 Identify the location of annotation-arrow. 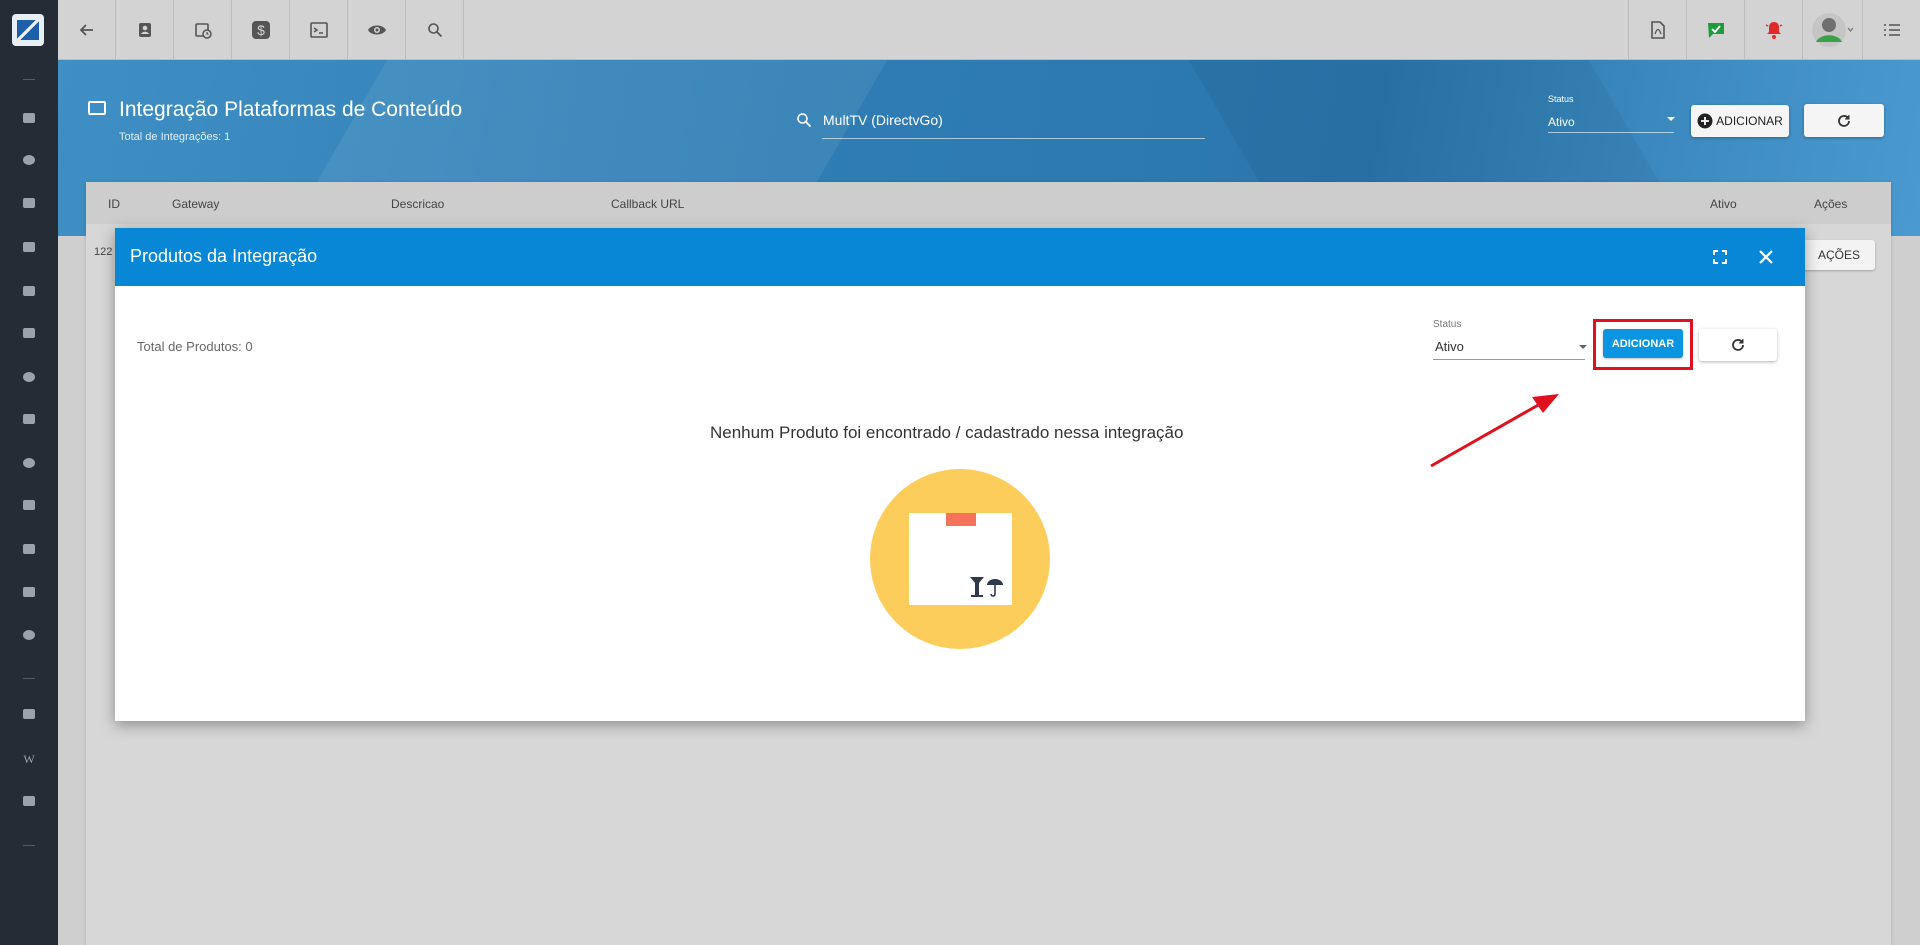
(1494, 431).